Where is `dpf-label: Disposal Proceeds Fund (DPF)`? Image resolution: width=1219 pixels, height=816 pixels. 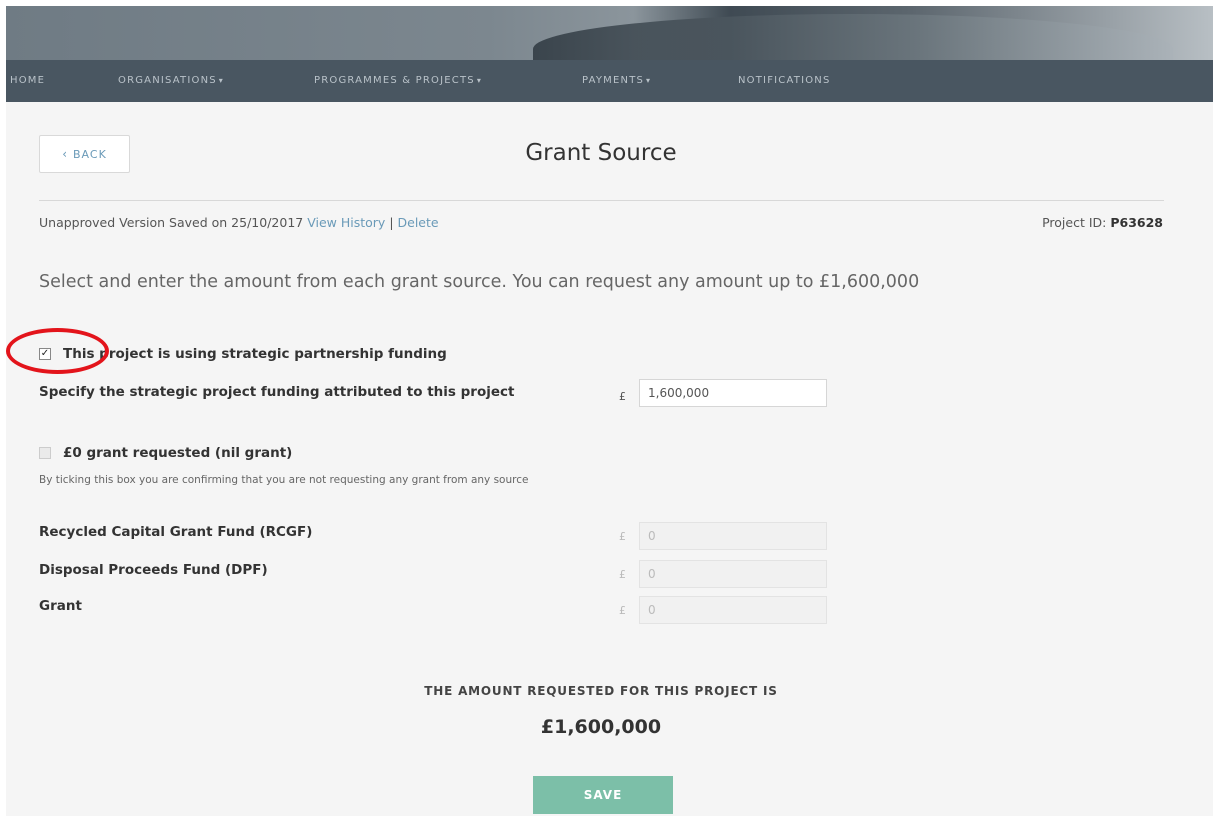
dpf-label: Disposal Proceeds Fund (DPF) is located at coordinates (153, 570).